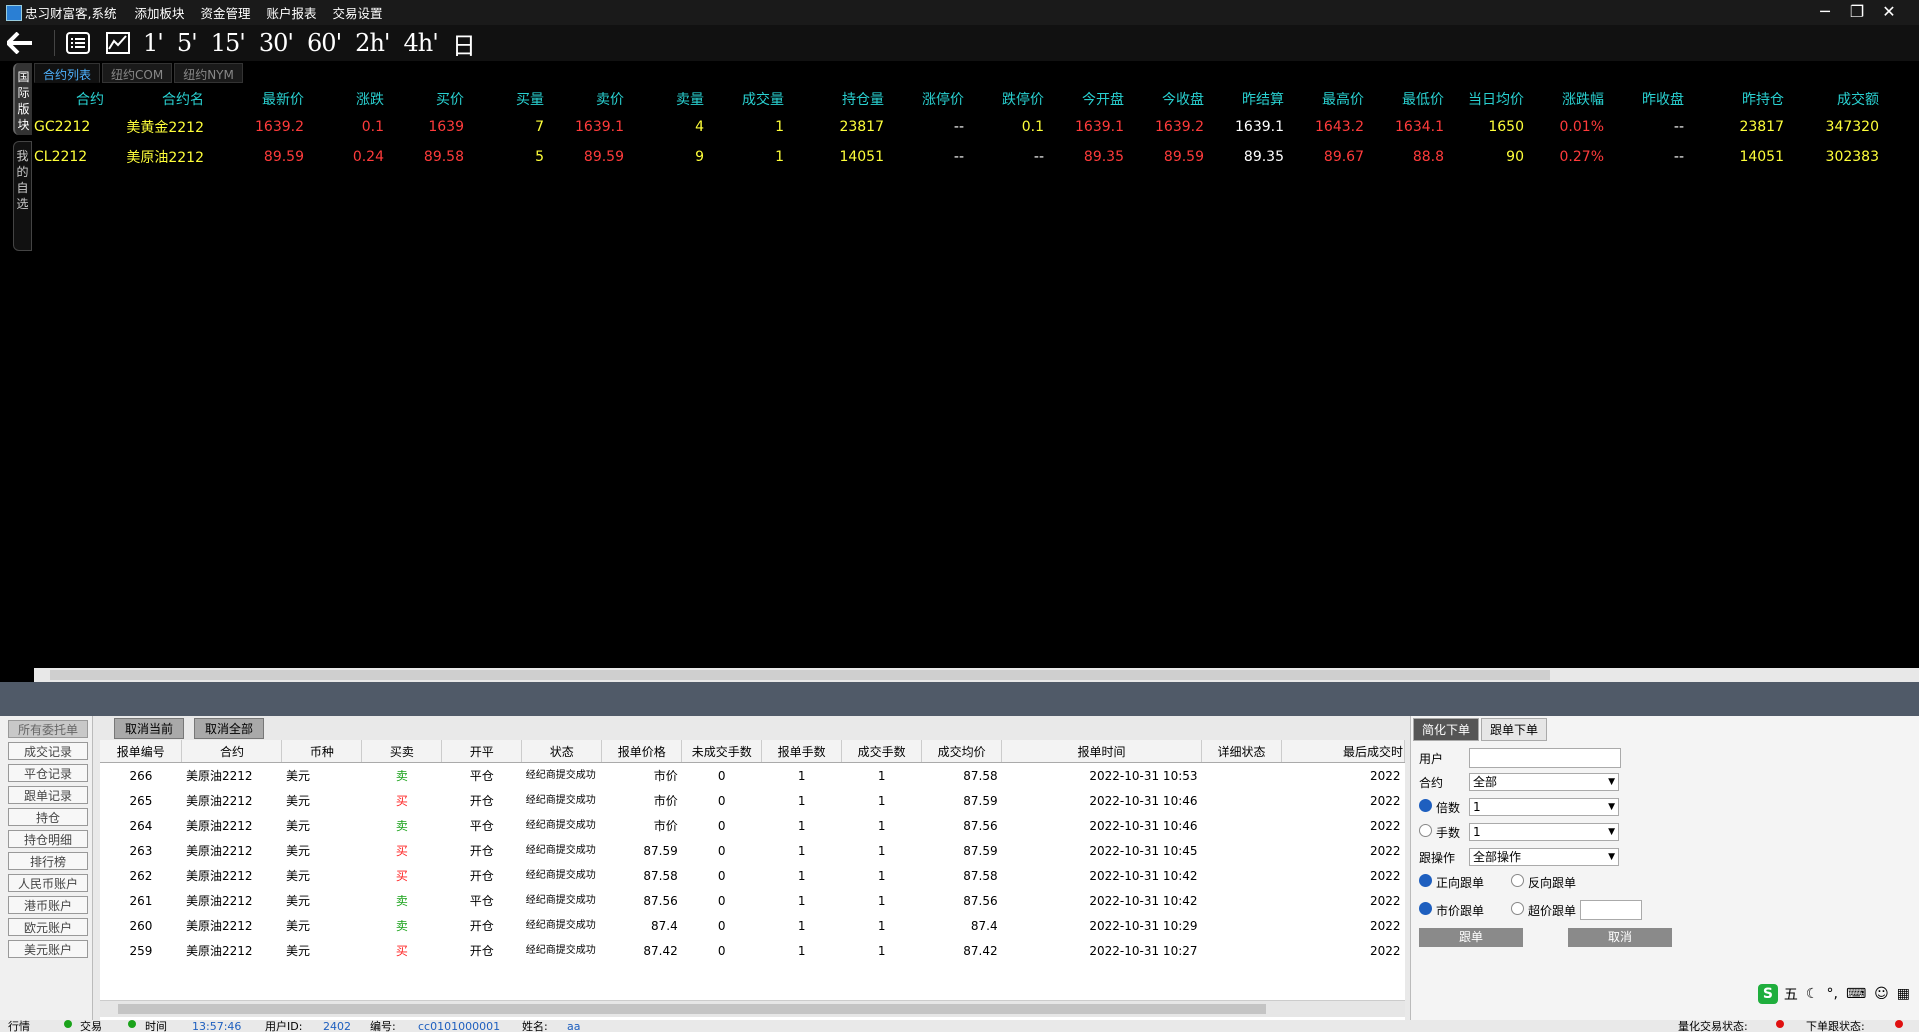 The height and width of the screenshot is (1032, 1919). I want to click on col-header: 未成交手数, so click(722, 751).